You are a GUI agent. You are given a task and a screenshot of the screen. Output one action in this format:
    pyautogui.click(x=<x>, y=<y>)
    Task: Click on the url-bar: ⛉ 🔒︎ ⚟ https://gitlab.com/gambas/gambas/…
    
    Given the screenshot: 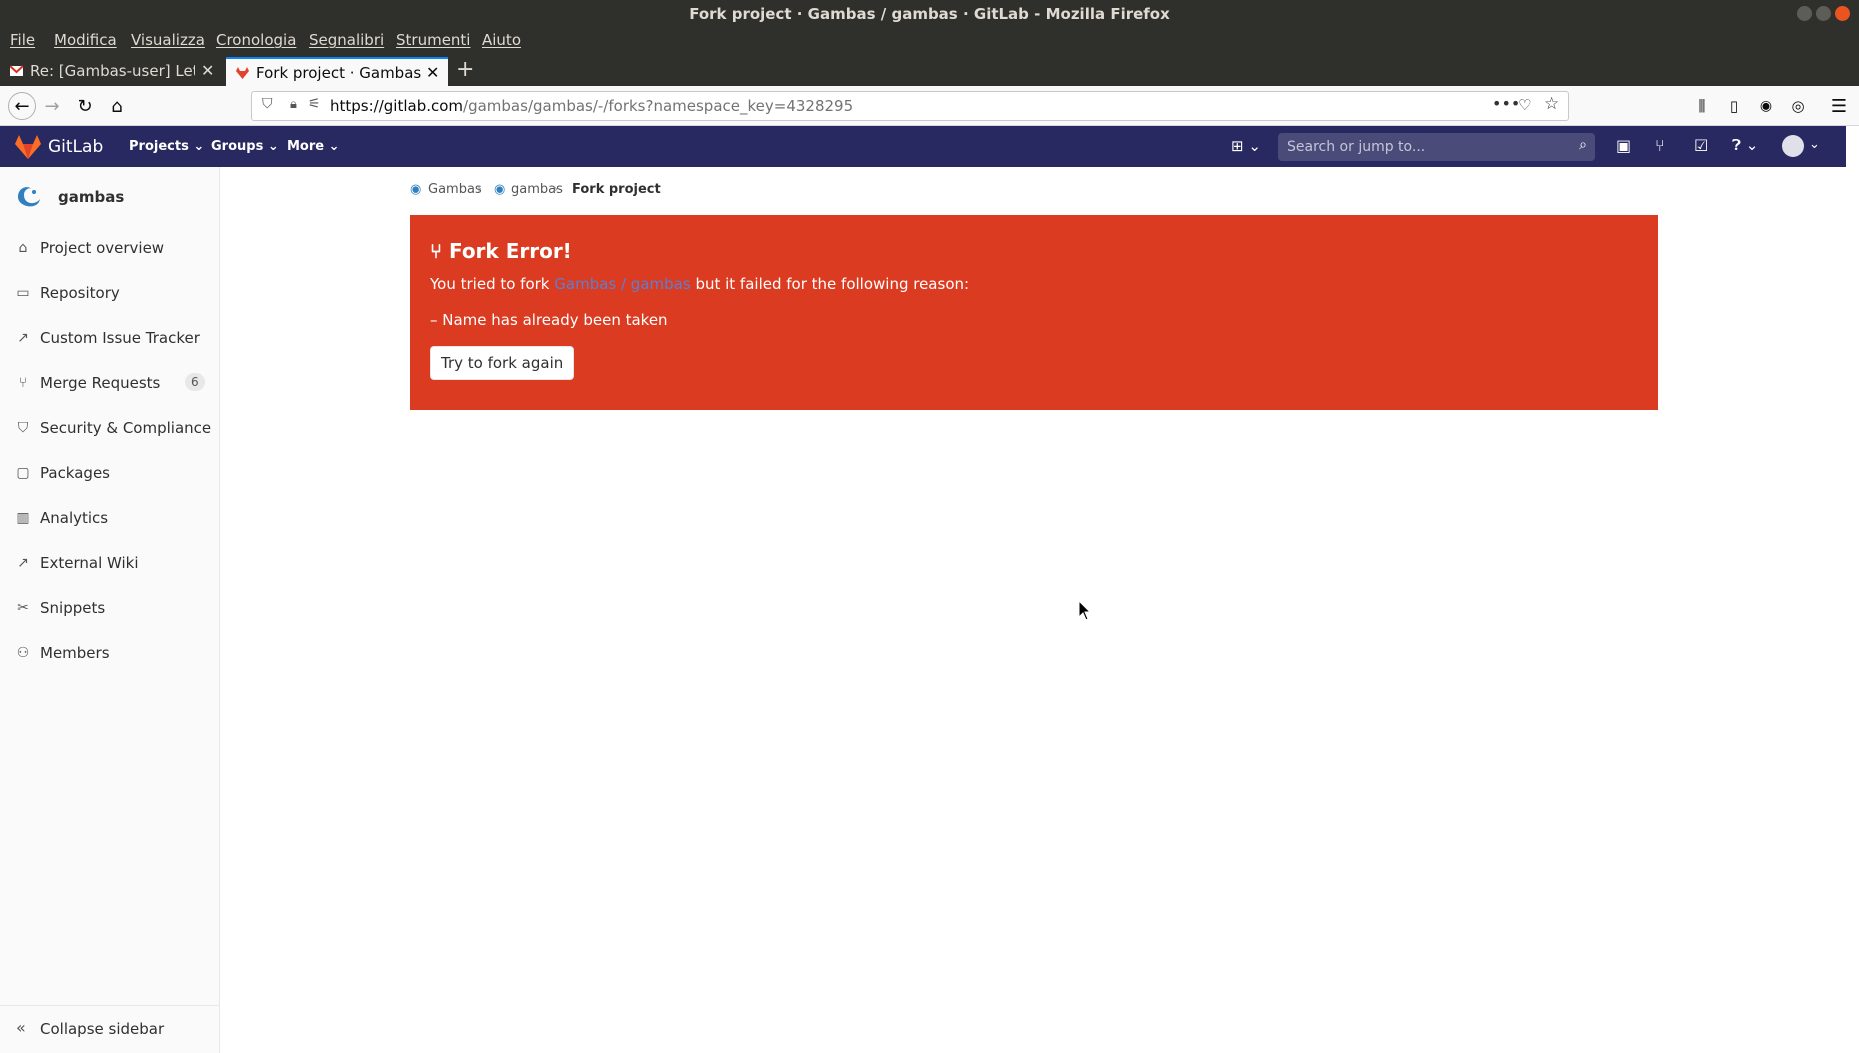 What is the action you would take?
    pyautogui.click(x=910, y=106)
    